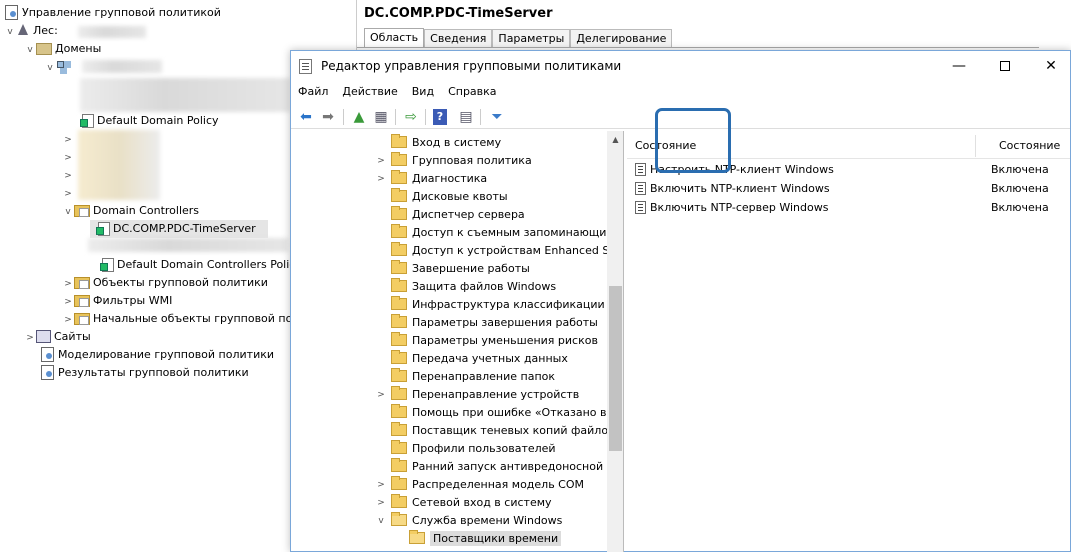 The height and width of the screenshot is (552, 1071). Describe the element at coordinates (130, 211) in the screenshot. I see `tree-domain-controllers: v Domain Controllers` at that location.